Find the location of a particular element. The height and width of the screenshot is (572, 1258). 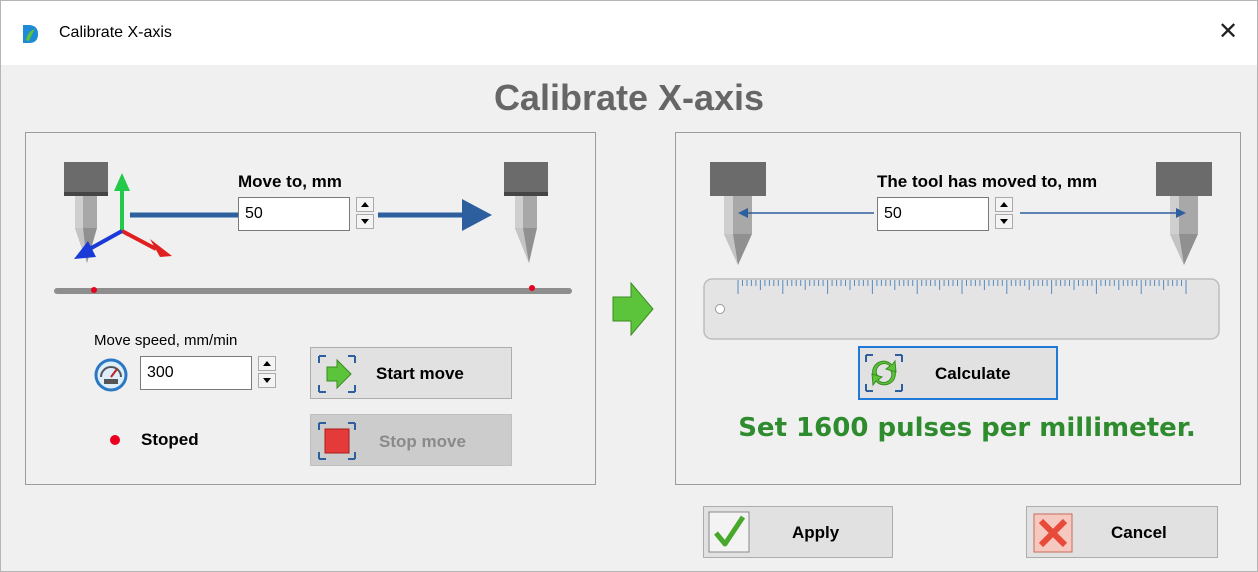

move-to-up-button is located at coordinates (365, 204).